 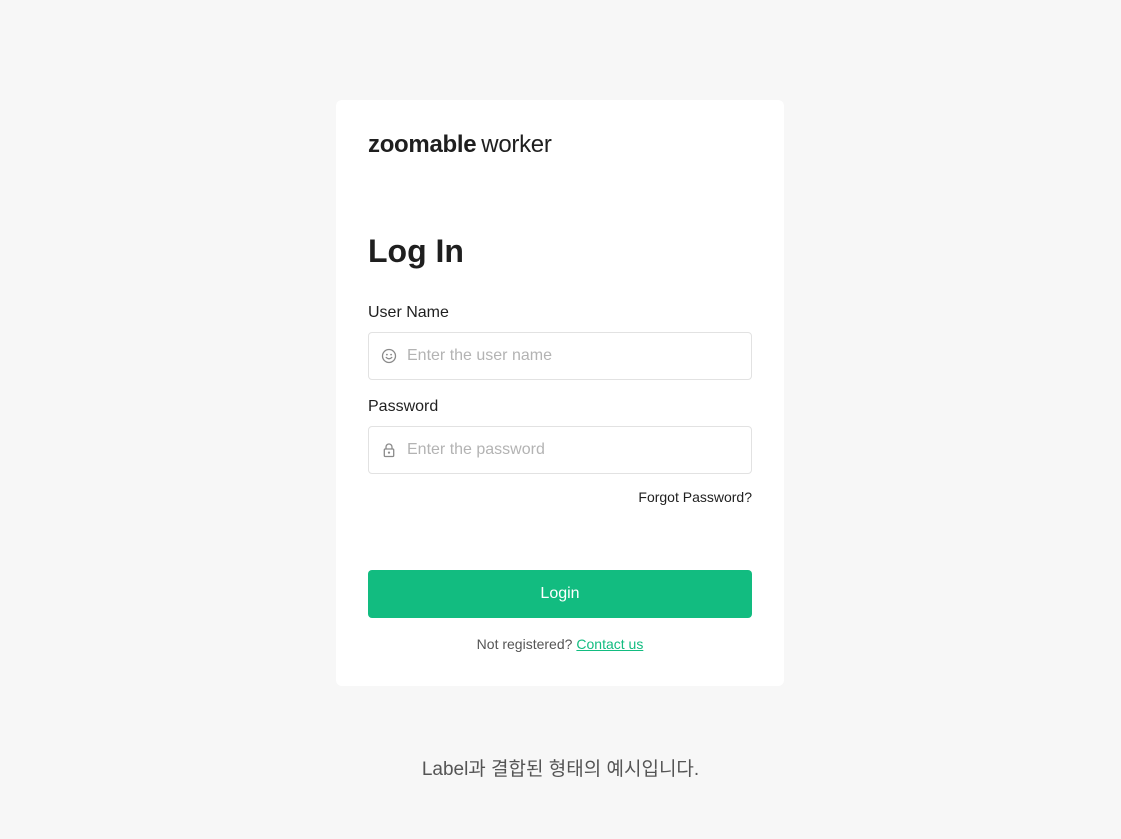 I want to click on forgot-password-link: Forgot Password?, so click(x=695, y=497).